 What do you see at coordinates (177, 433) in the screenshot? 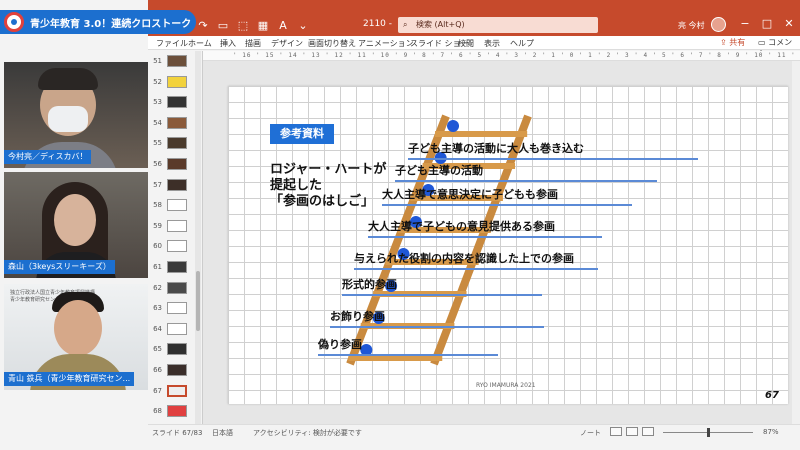
I see `status-slide-count: スライド 67/83` at bounding box center [177, 433].